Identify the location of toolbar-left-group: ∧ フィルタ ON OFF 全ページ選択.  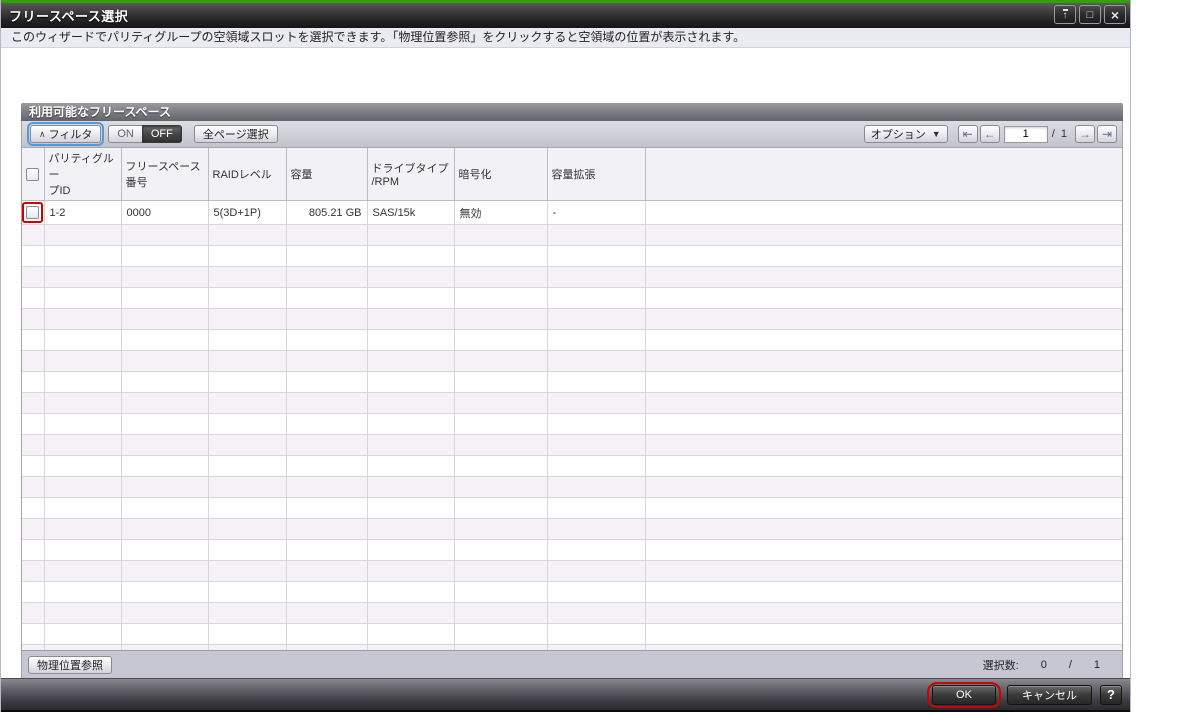
(152, 134).